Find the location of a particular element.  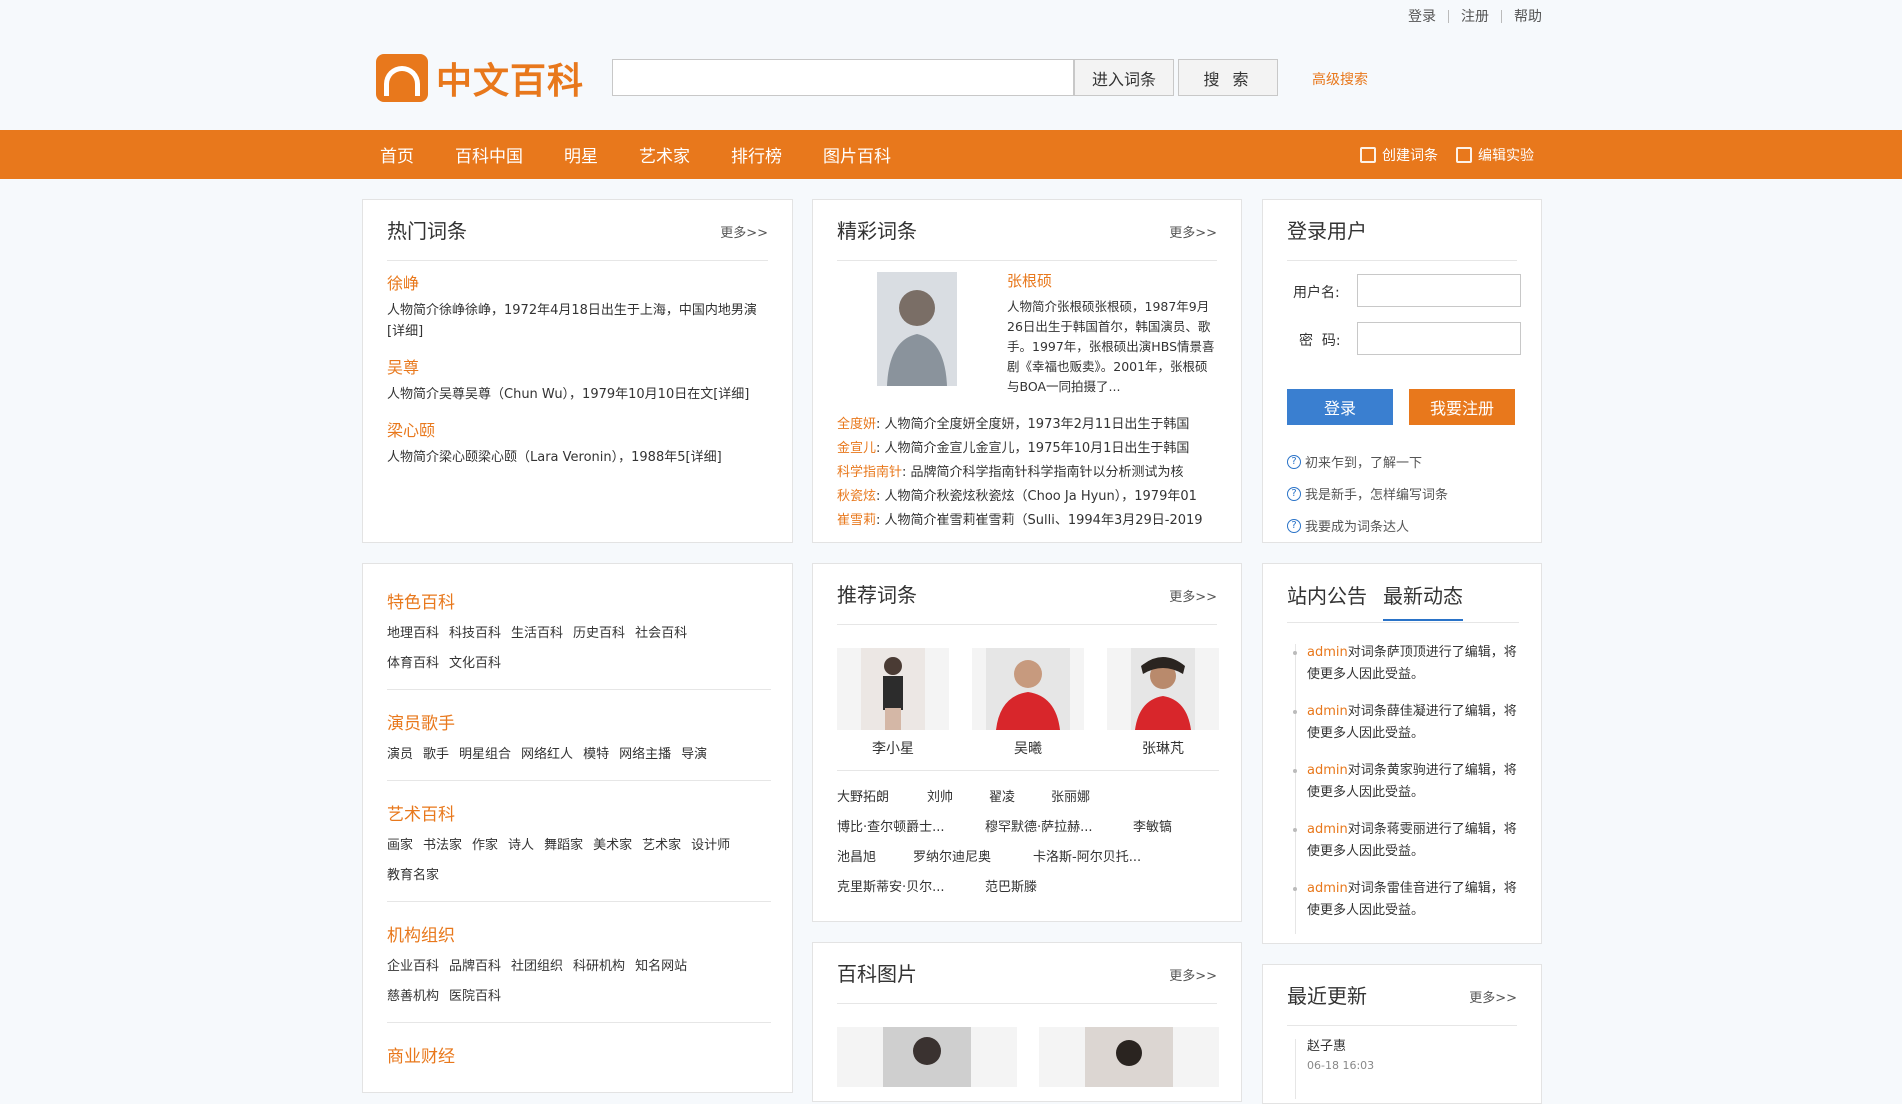

category-title: 艺术百科 is located at coordinates (579, 812).